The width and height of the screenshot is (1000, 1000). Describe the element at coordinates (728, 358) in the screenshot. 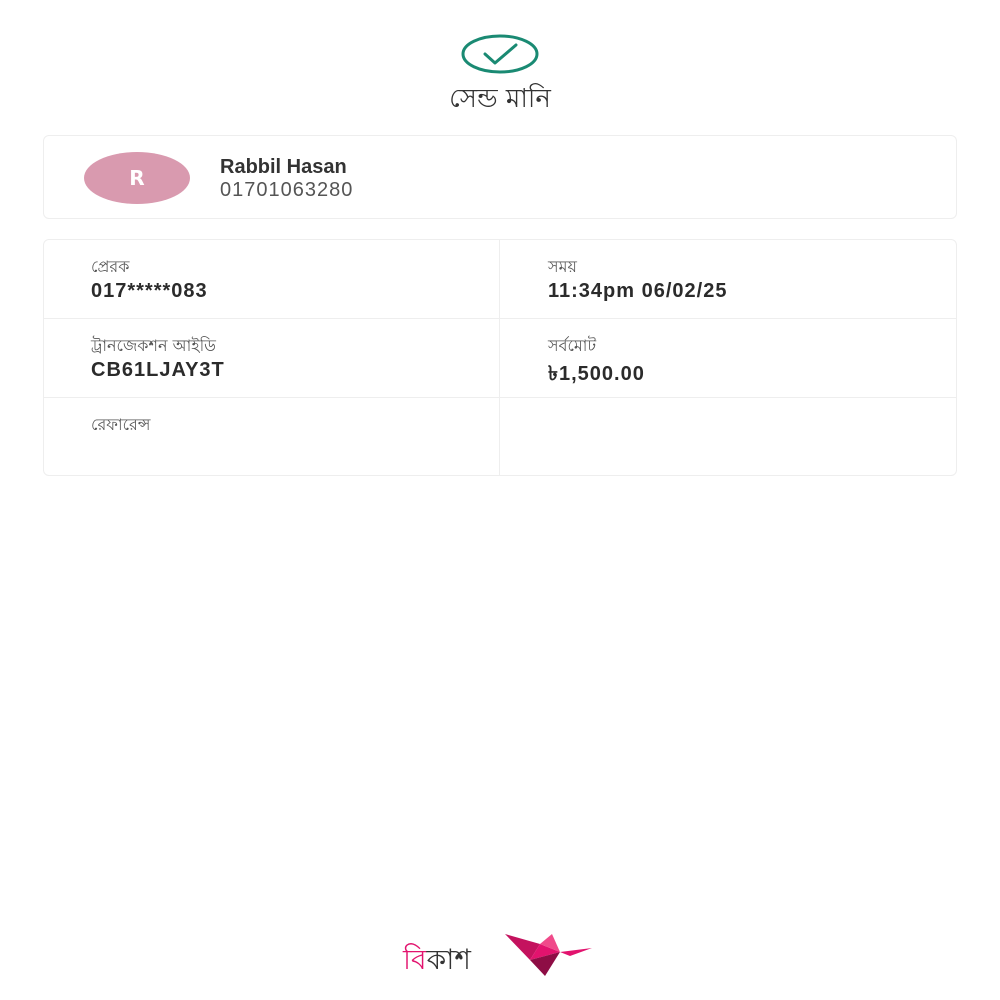

I see `total-cell: সর্বমোট ৳1,500.00` at that location.